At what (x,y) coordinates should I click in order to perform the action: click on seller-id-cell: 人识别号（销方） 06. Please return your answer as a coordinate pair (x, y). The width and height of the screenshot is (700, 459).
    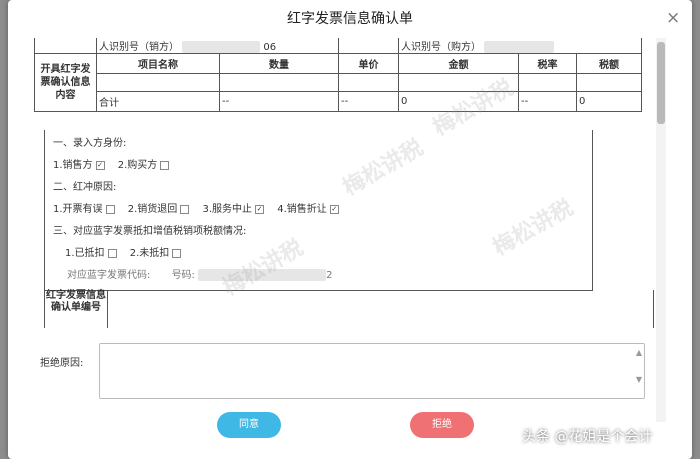
    Looking at the image, I should click on (217, 46).